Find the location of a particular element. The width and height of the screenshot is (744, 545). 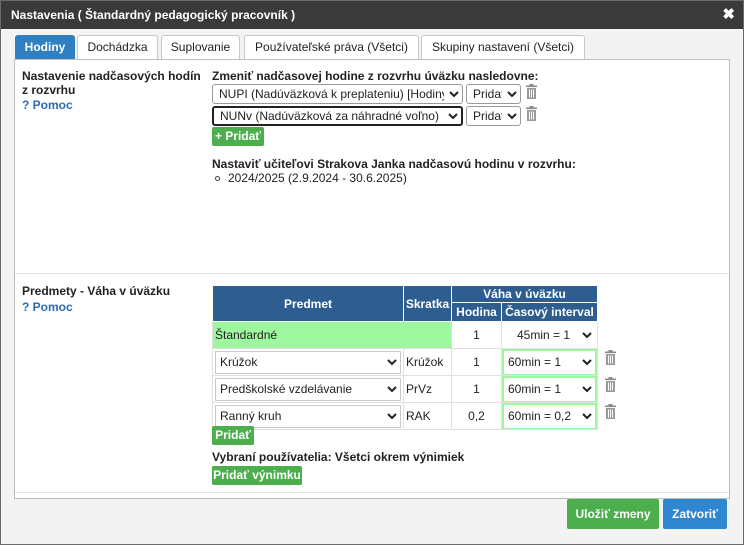

interval-select: 60min = 0,2 is located at coordinates (549, 416).